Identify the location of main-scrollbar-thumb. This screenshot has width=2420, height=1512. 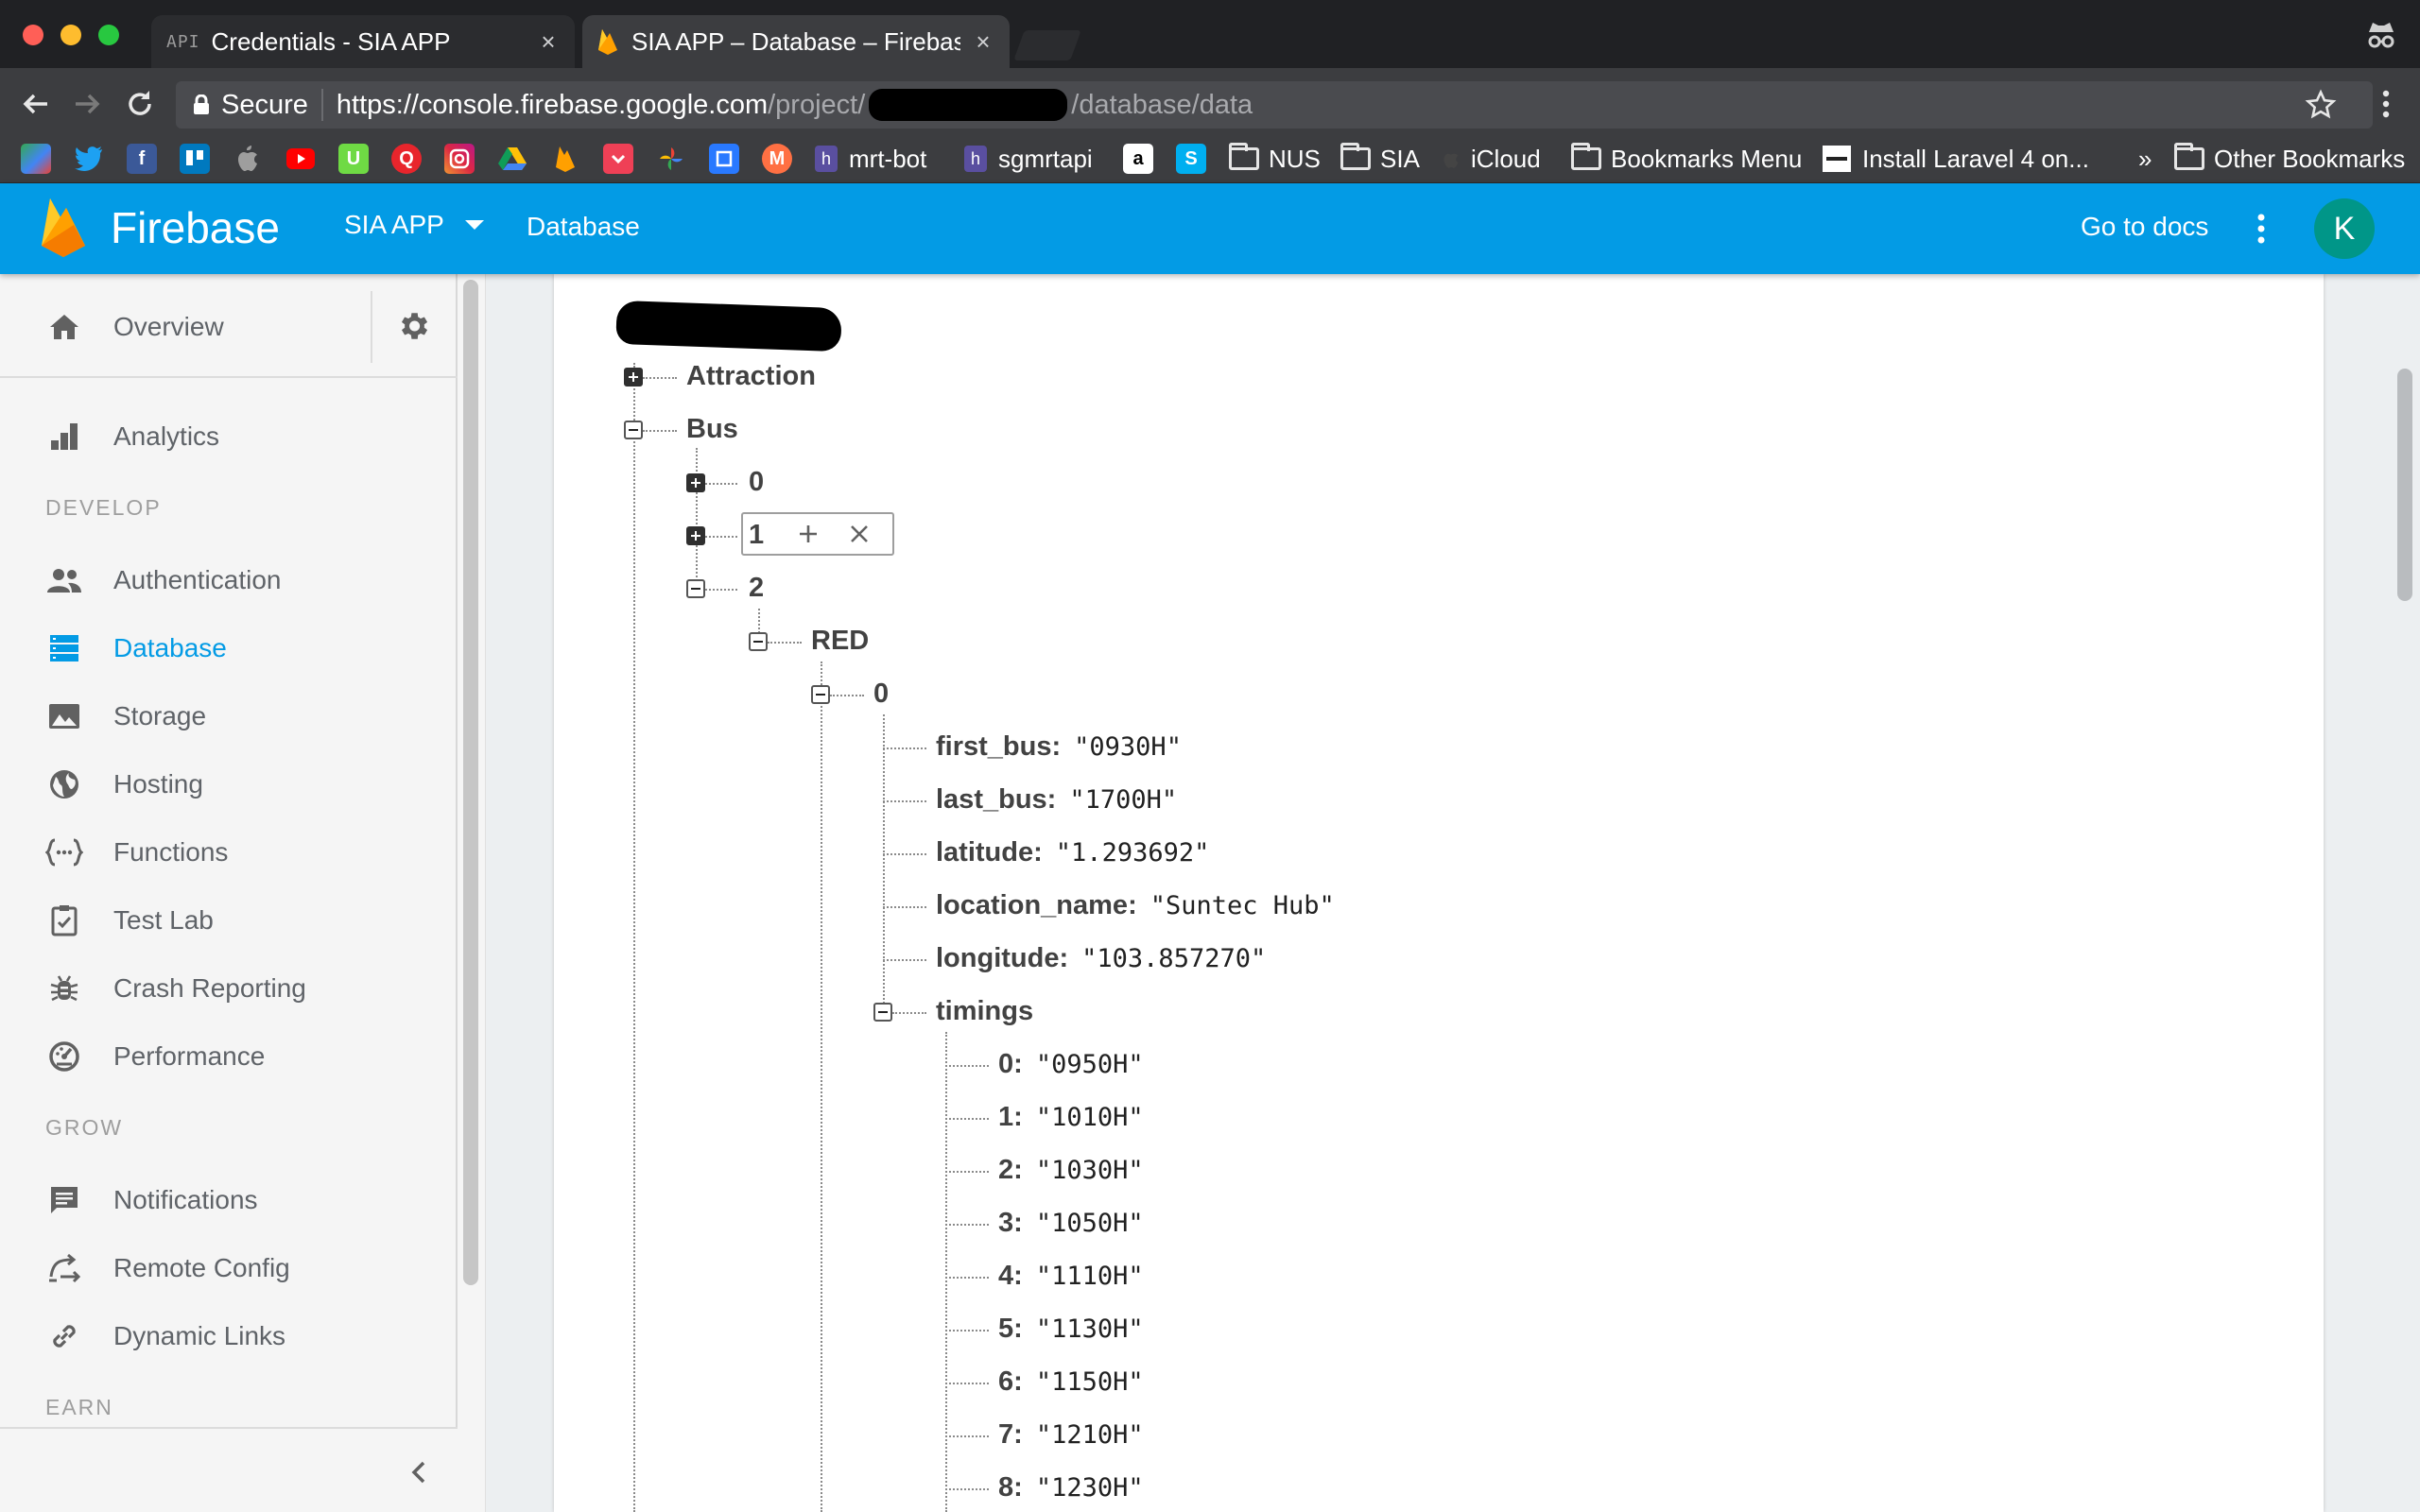
(2404, 485).